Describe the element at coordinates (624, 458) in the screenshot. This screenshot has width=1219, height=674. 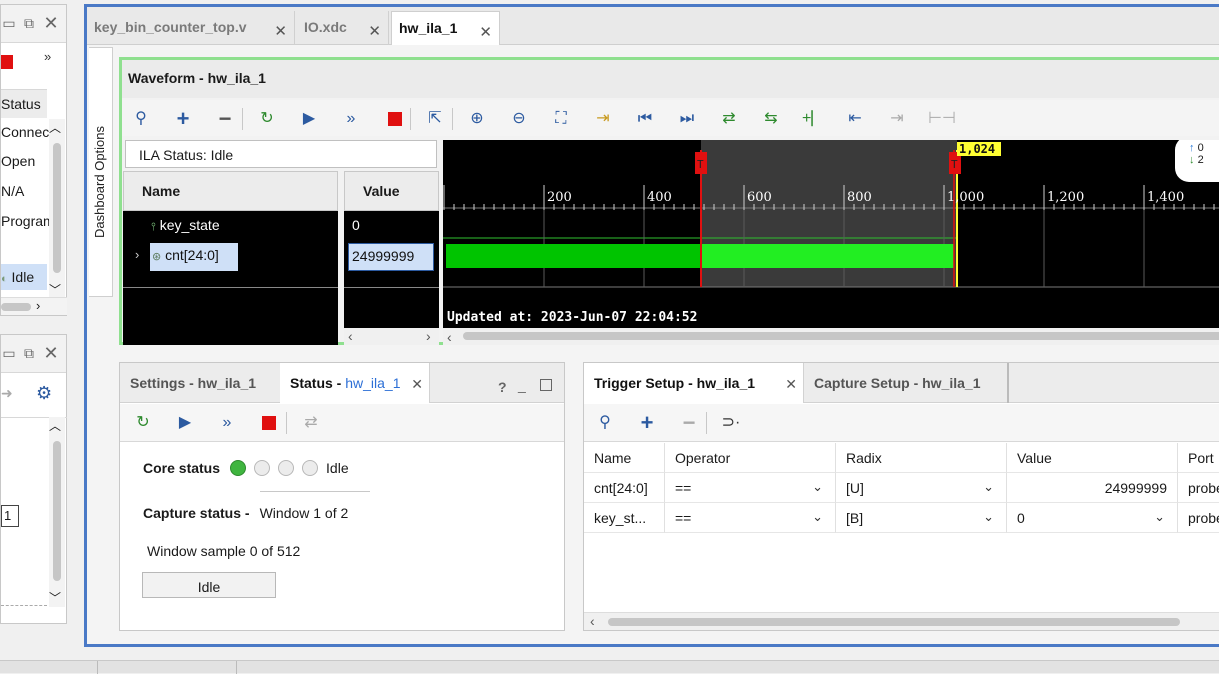
I see `column-header: Name` at that location.